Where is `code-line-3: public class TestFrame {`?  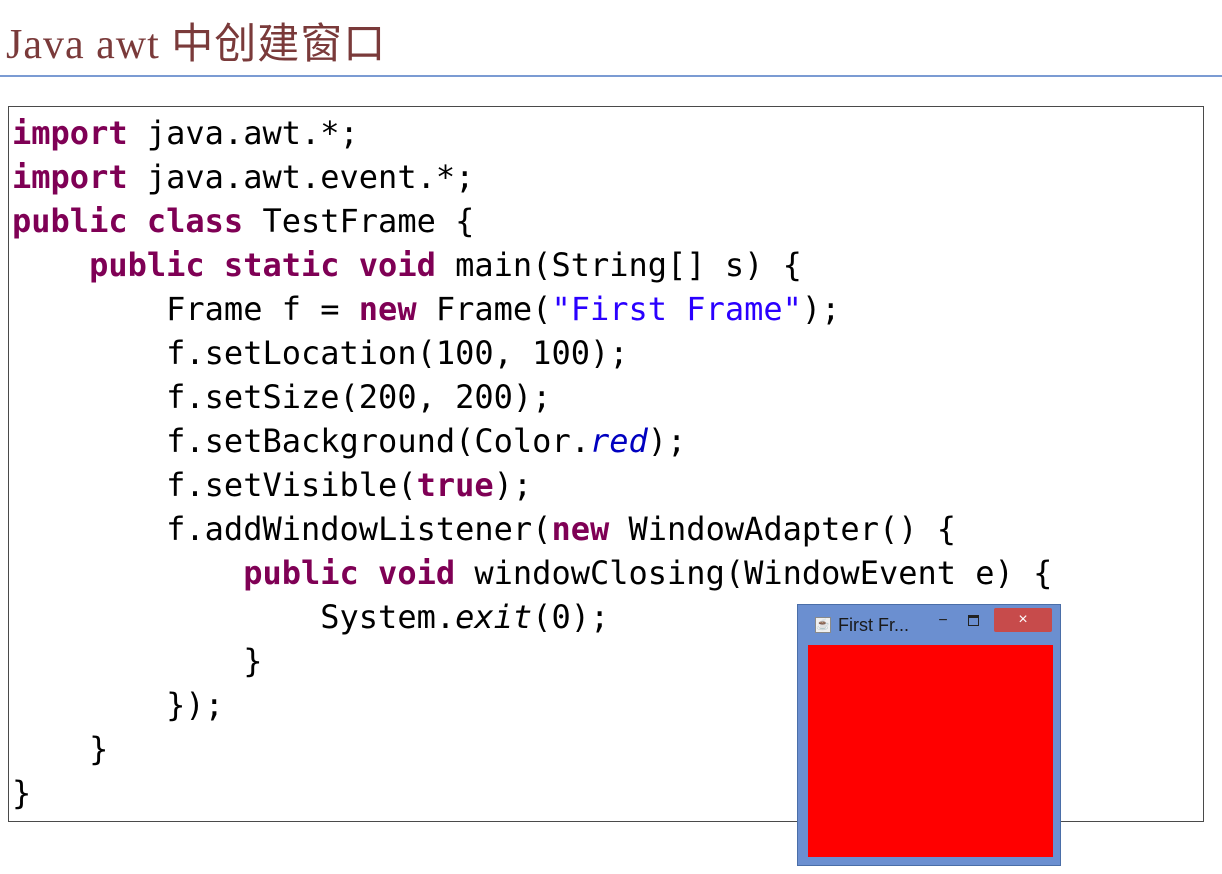 code-line-3: public class TestFrame { is located at coordinates (532, 221).